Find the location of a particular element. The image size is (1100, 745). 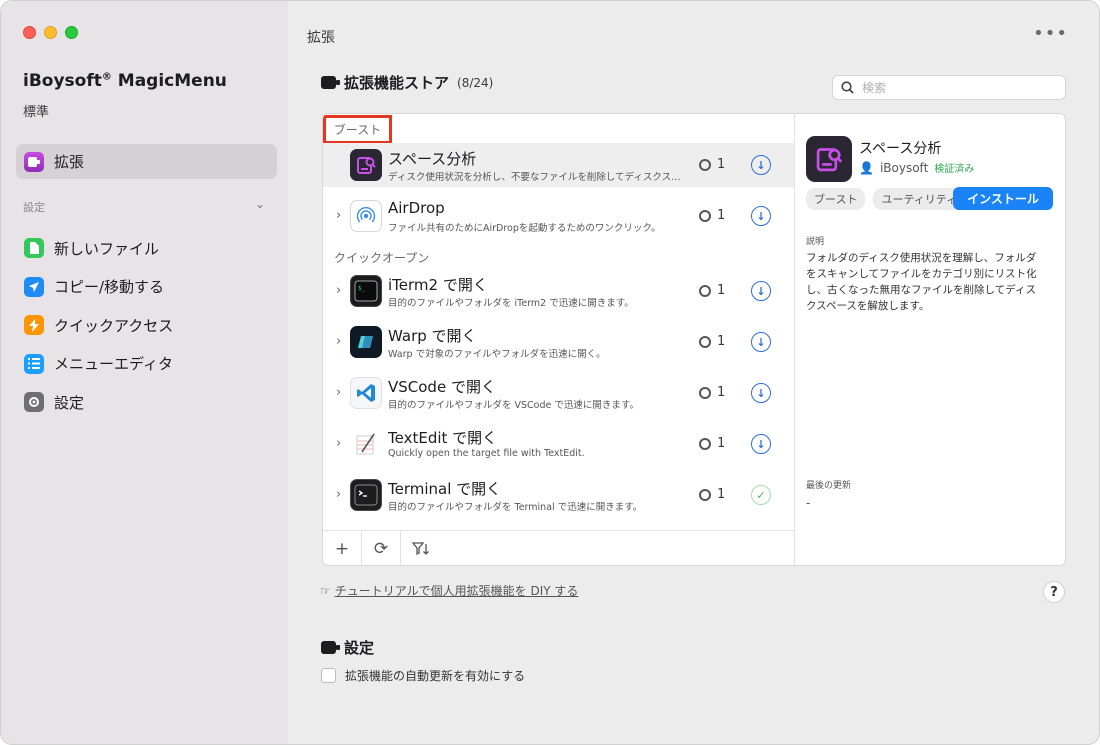

extension-name: Warp で開く is located at coordinates (432, 336).